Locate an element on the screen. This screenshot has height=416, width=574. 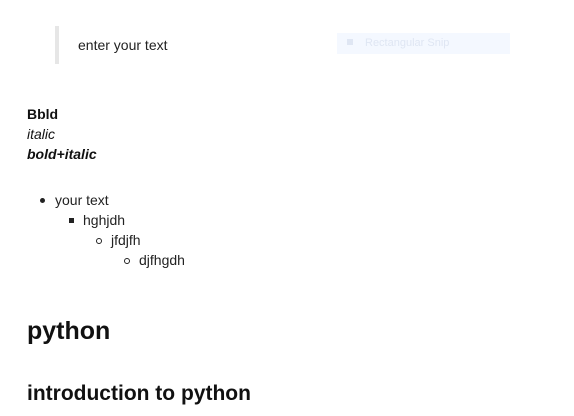
list-item-level-2: hghjdh is located at coordinates (97, 220).